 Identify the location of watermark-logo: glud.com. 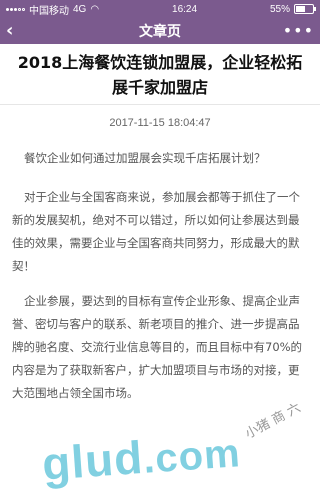
(141, 457).